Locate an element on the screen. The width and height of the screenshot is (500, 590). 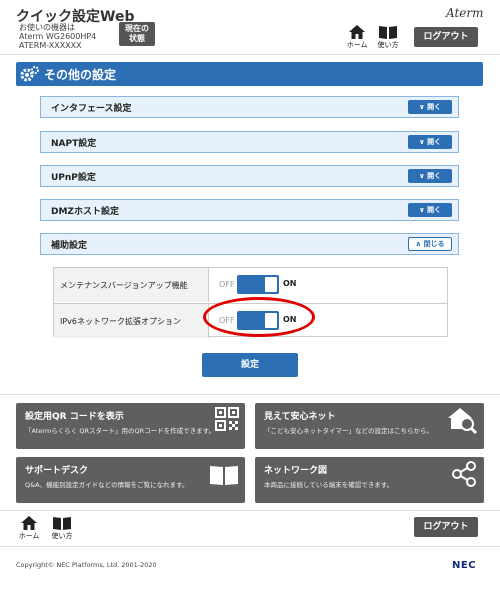
collapse-button: ∧ 閉じる is located at coordinates (430, 244).